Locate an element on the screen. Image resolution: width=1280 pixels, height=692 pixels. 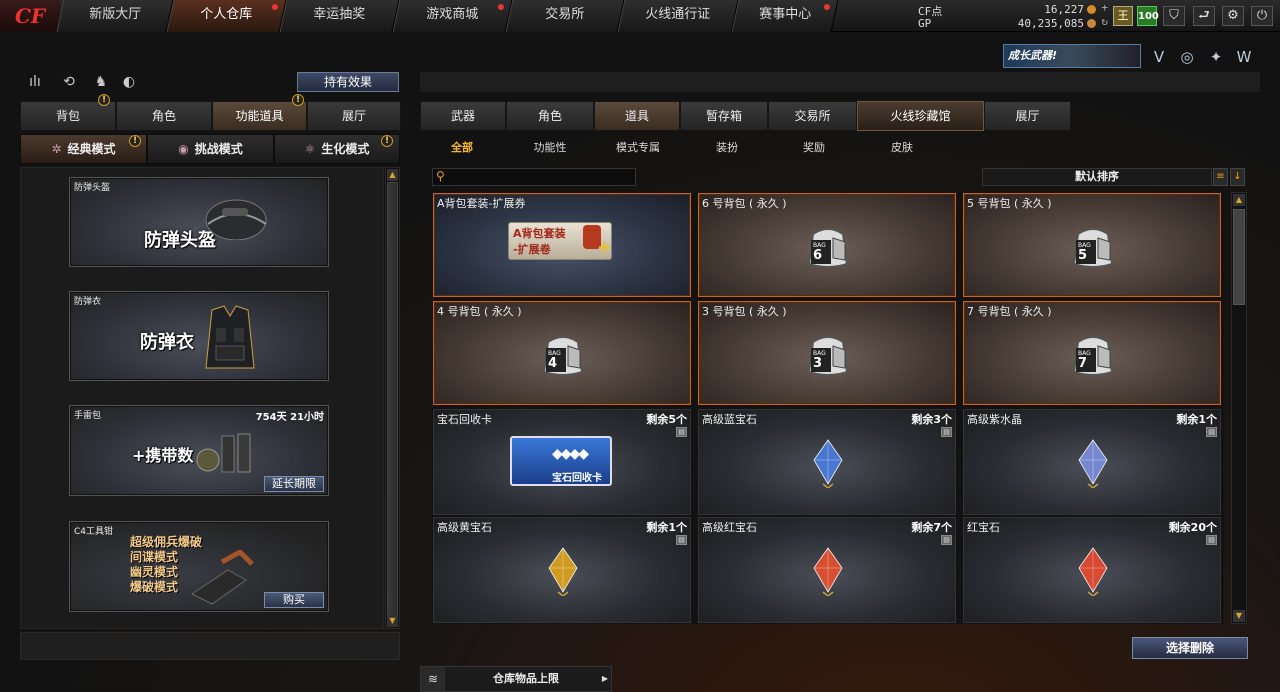
right-tab-2: 道具 is located at coordinates (637, 116).